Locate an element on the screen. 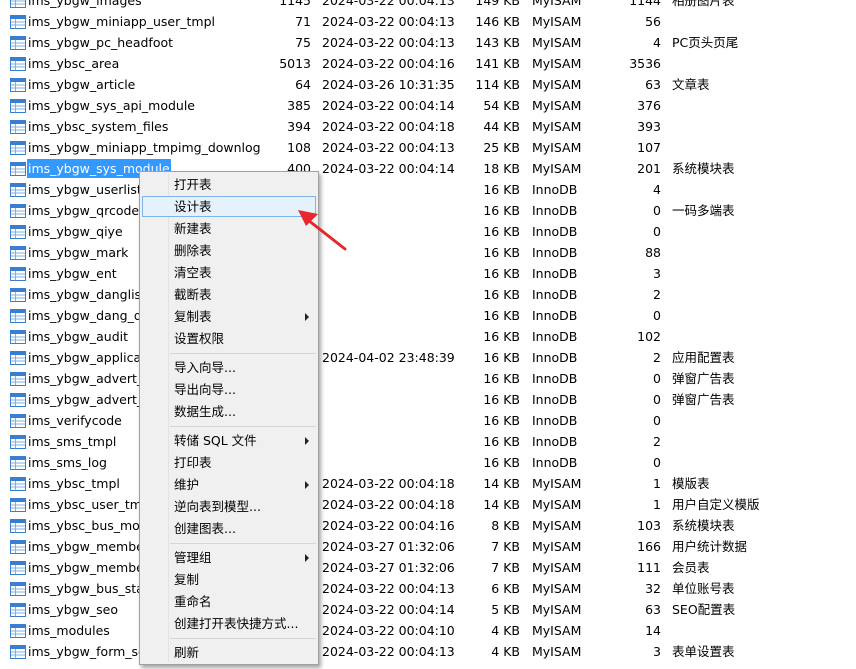 The height and width of the screenshot is (669, 856). arrow-shaft is located at coordinates (326, 234).